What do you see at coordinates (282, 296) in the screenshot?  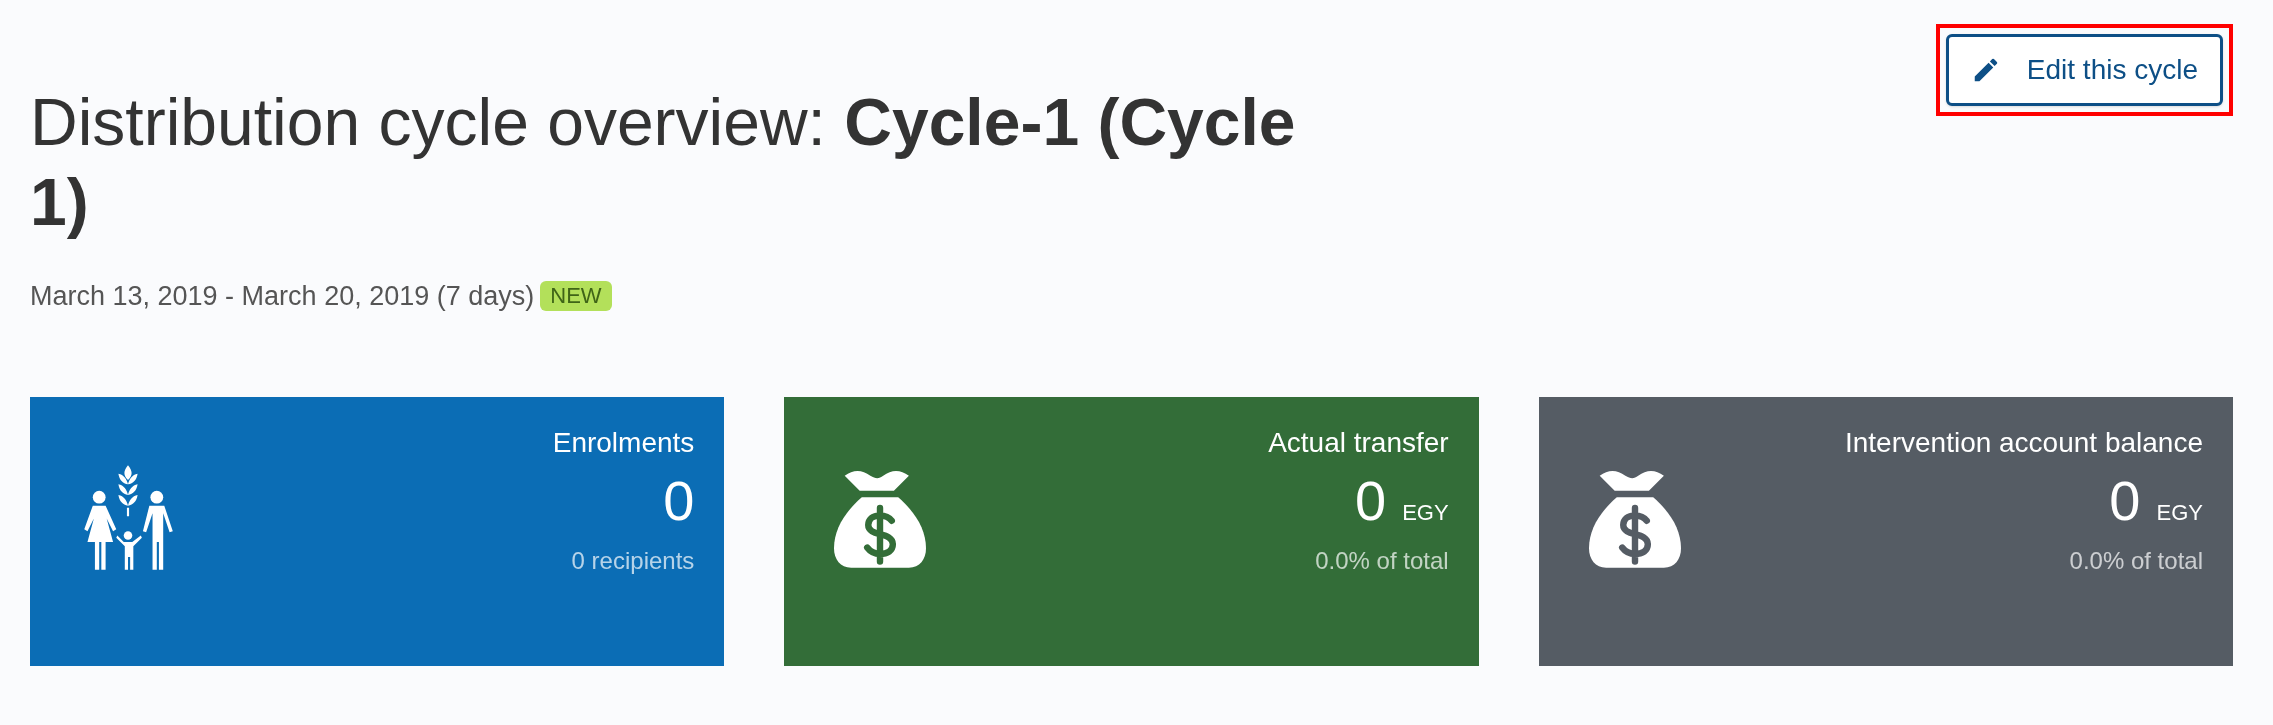 I see `date-range: March 13, 2019 - March 20, 2019 (7 days)` at bounding box center [282, 296].